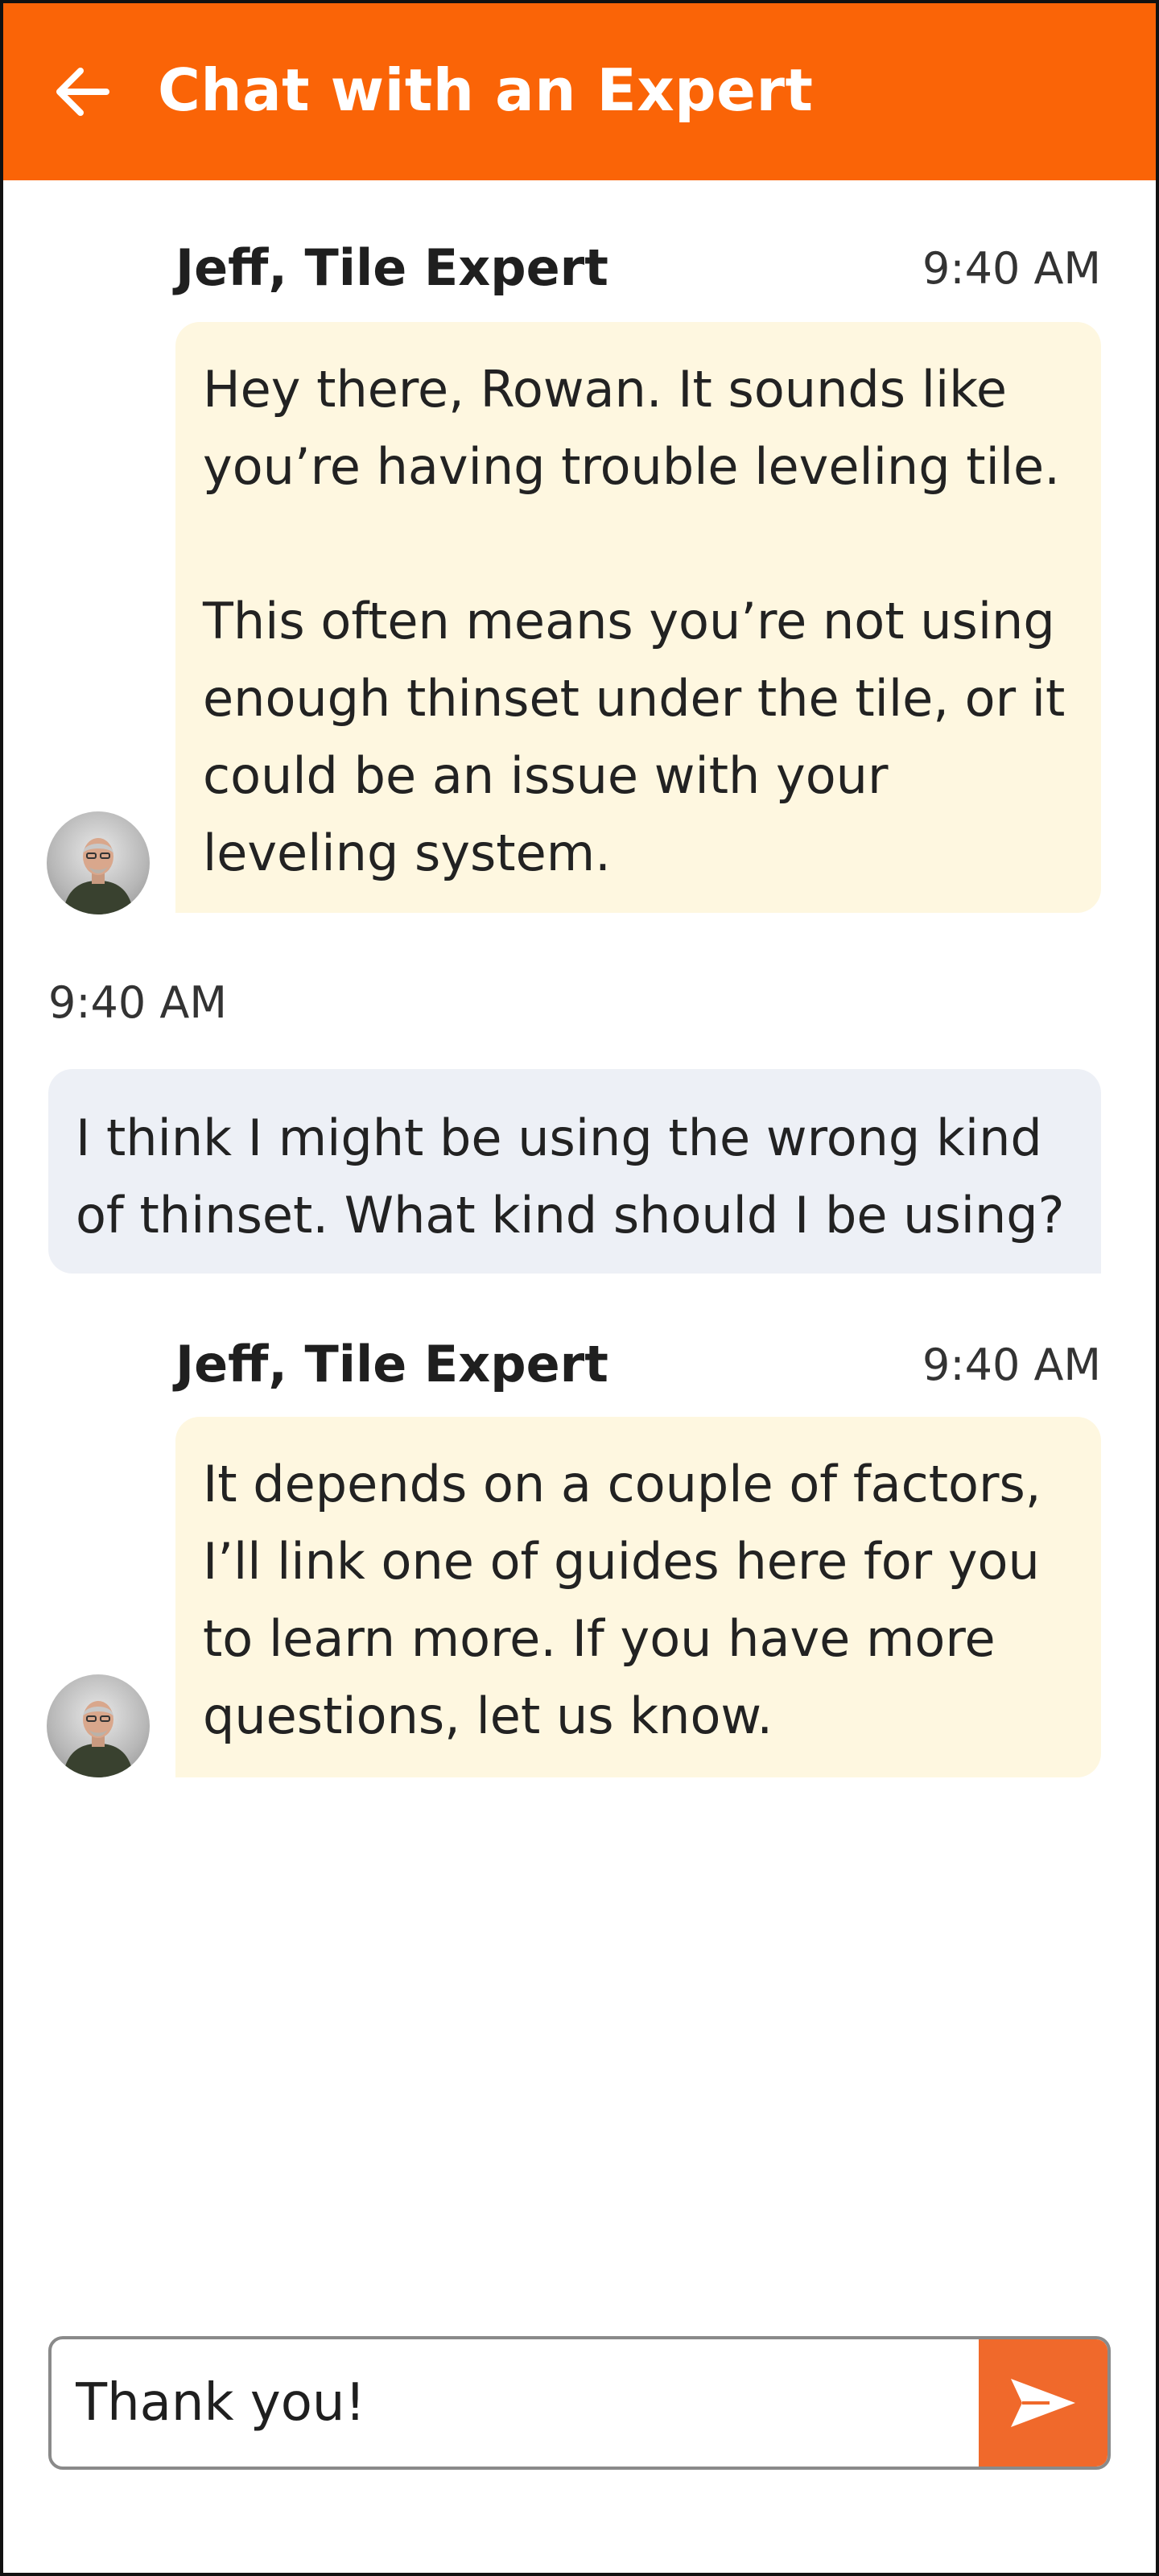 Image resolution: width=1159 pixels, height=2576 pixels. Describe the element at coordinates (486, 90) in the screenshot. I see `page-title: Chat with an Expert` at that location.